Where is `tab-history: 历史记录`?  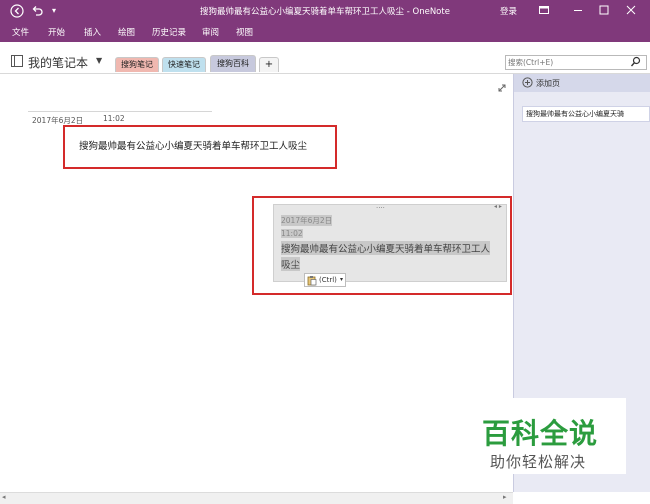
tab-history: 历史记录 is located at coordinates (169, 32).